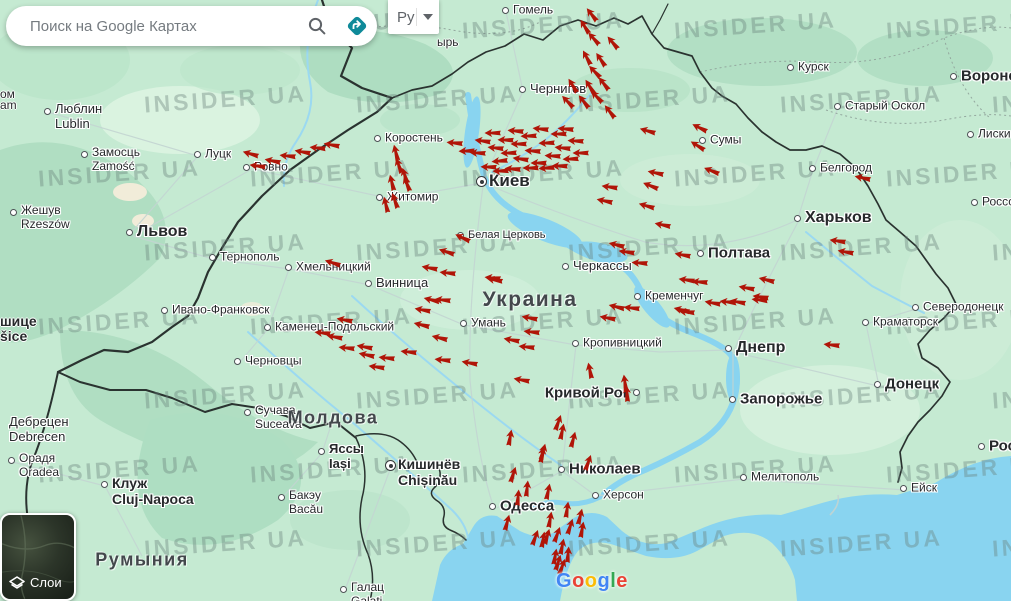 Image resolution: width=1011 pixels, height=601 pixels. I want to click on google-logo-letter: g, so click(604, 581).